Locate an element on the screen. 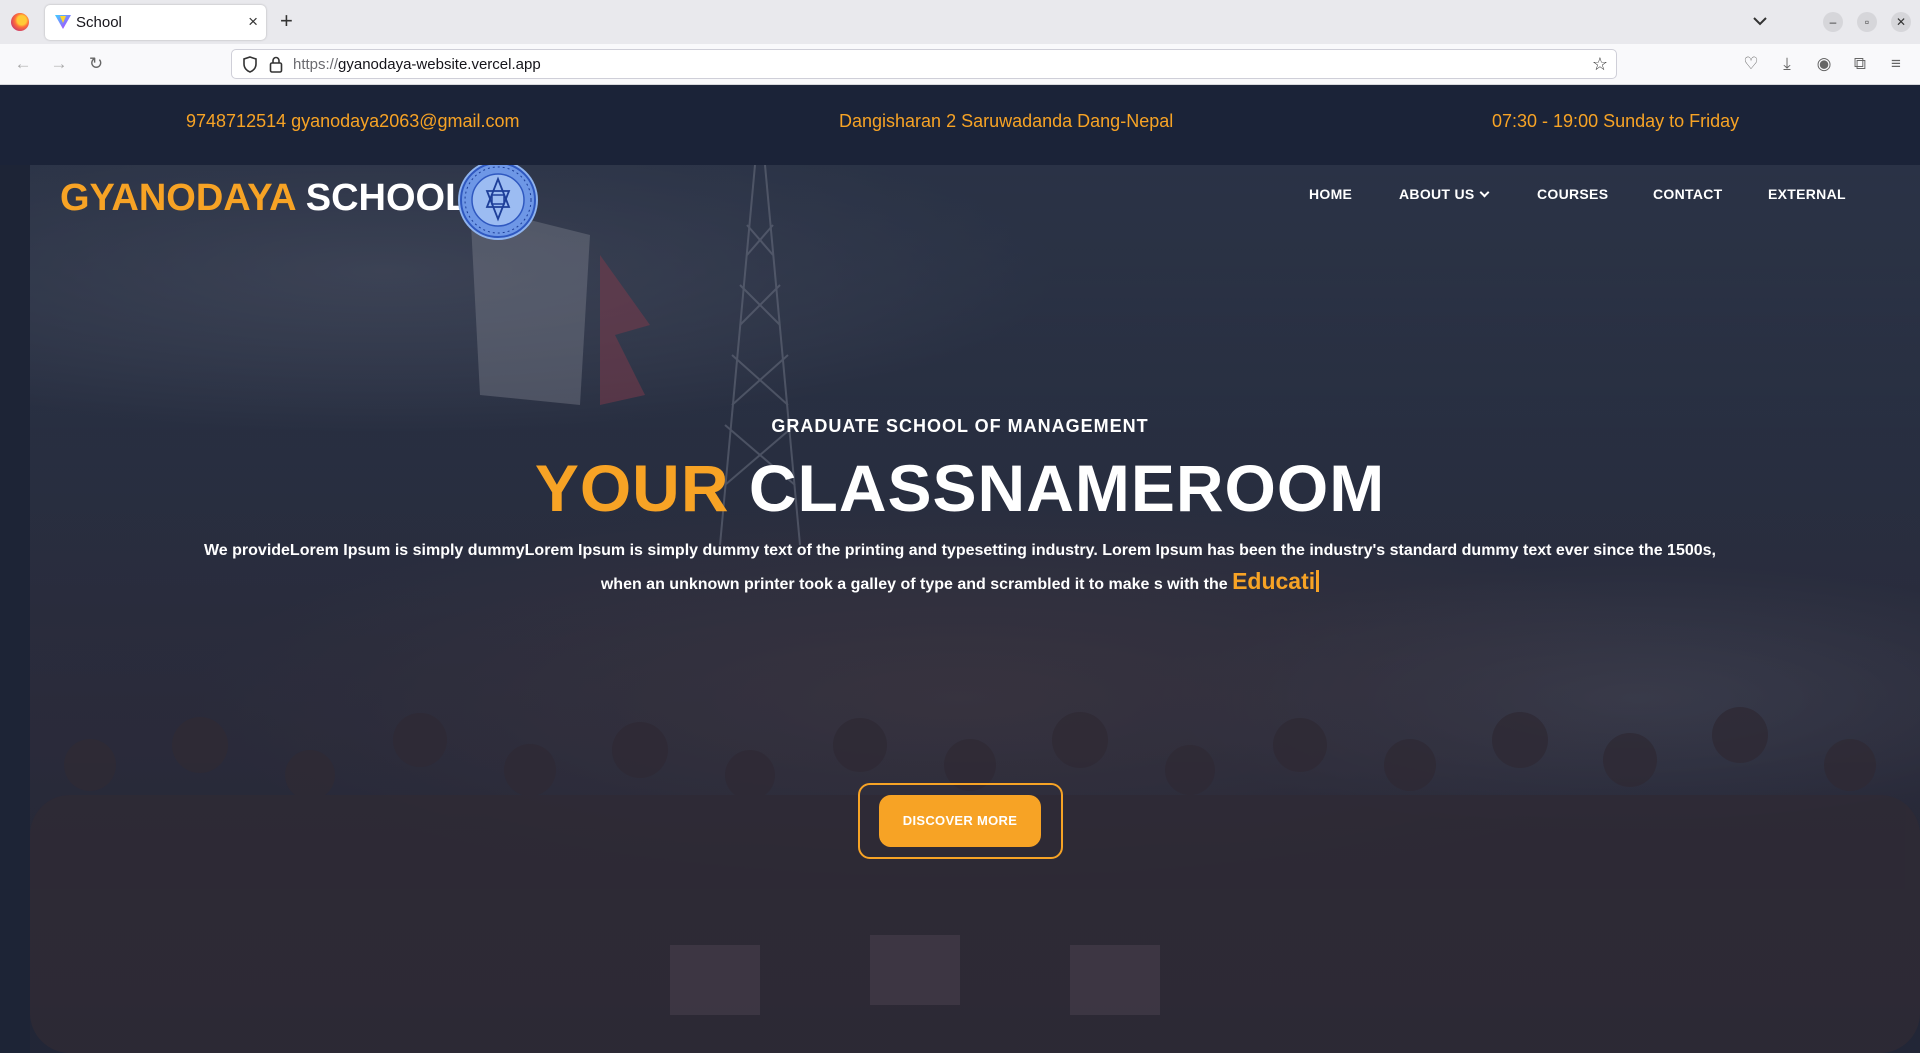 Image resolution: width=1920 pixels, height=1053 pixels. school-brand: GYANODAYA SCHOOL is located at coordinates (264, 198).